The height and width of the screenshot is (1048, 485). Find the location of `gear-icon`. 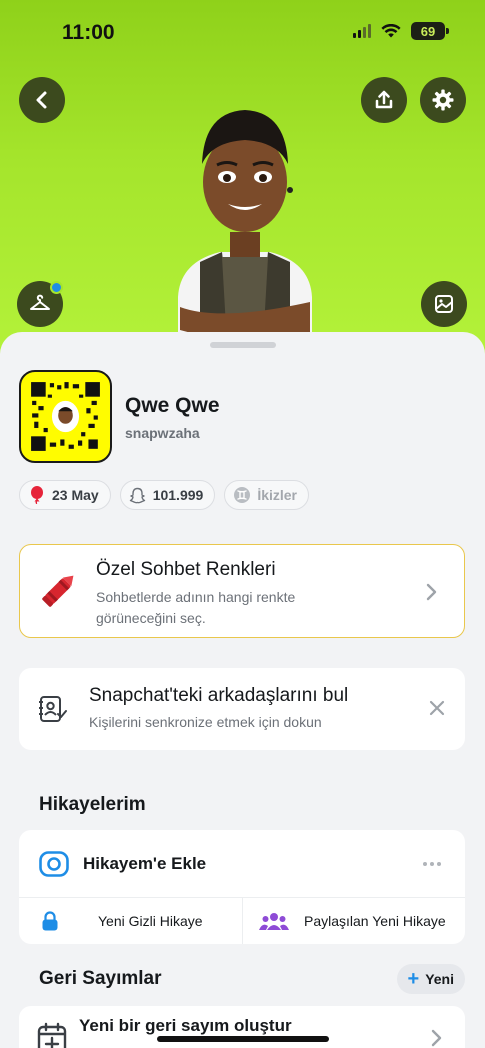

gear-icon is located at coordinates (443, 100).